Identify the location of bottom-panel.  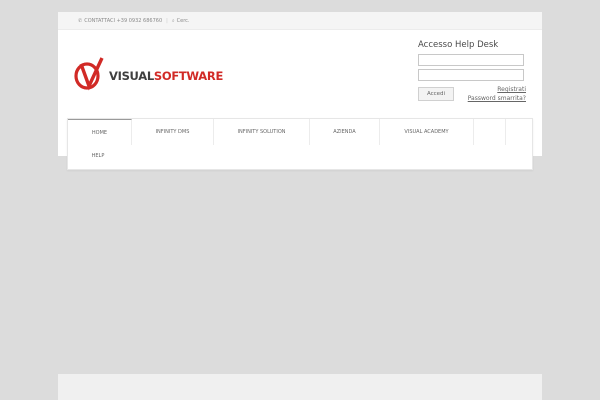
(300, 387).